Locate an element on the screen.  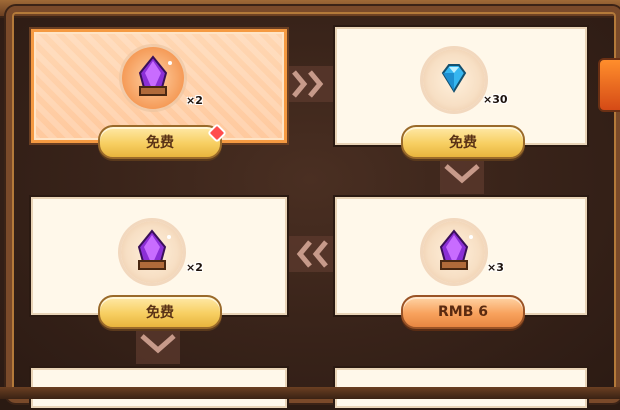
side-event-icon is located at coordinates (609, 85).